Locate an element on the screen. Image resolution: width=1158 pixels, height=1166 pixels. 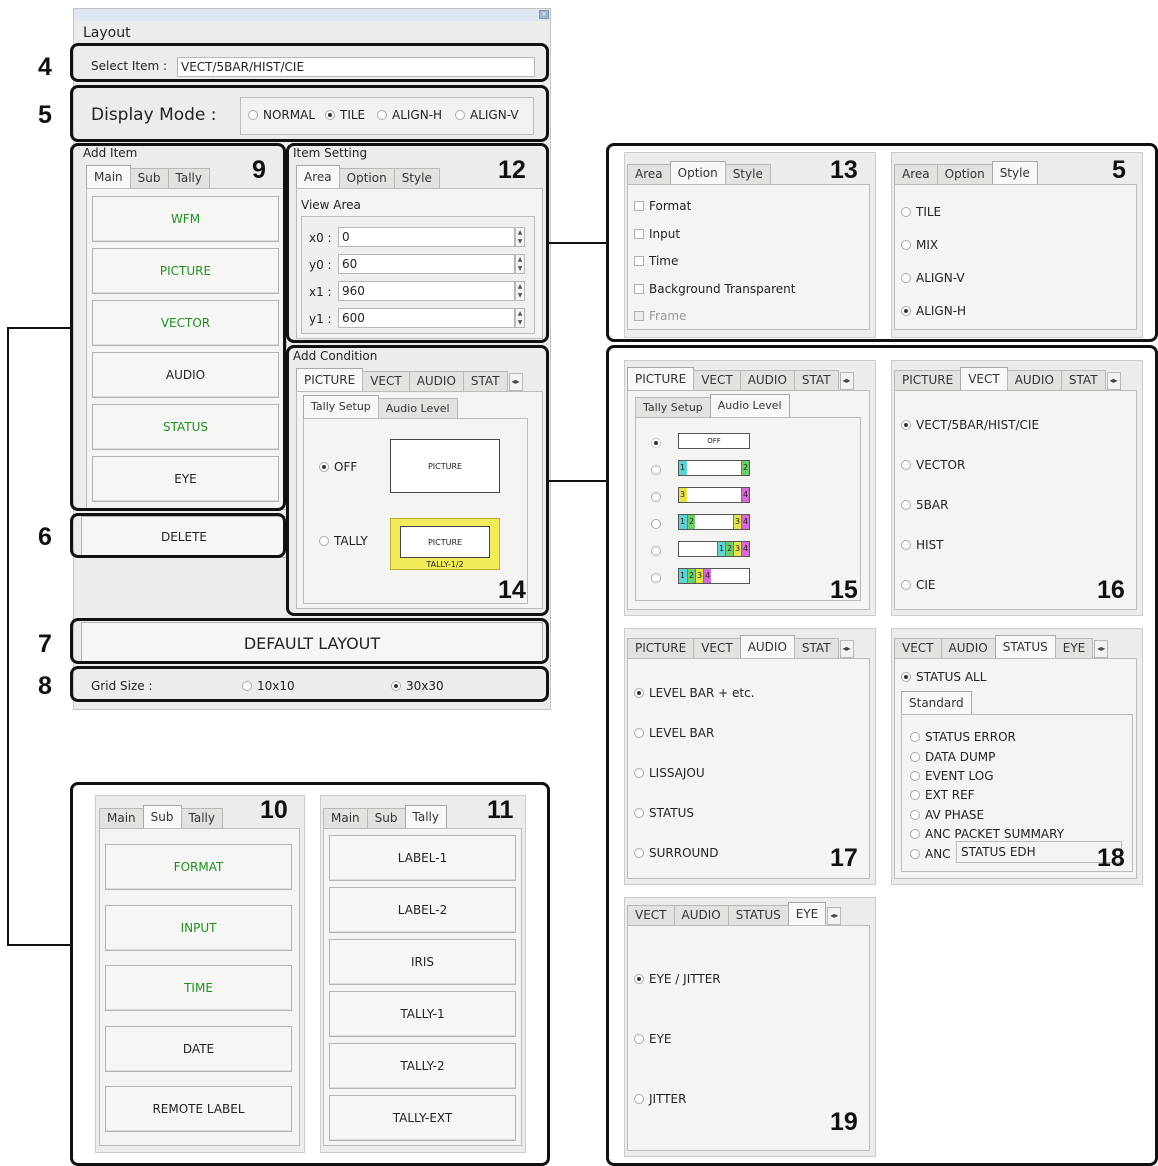
cie-radio: CIE is located at coordinates (918, 585).